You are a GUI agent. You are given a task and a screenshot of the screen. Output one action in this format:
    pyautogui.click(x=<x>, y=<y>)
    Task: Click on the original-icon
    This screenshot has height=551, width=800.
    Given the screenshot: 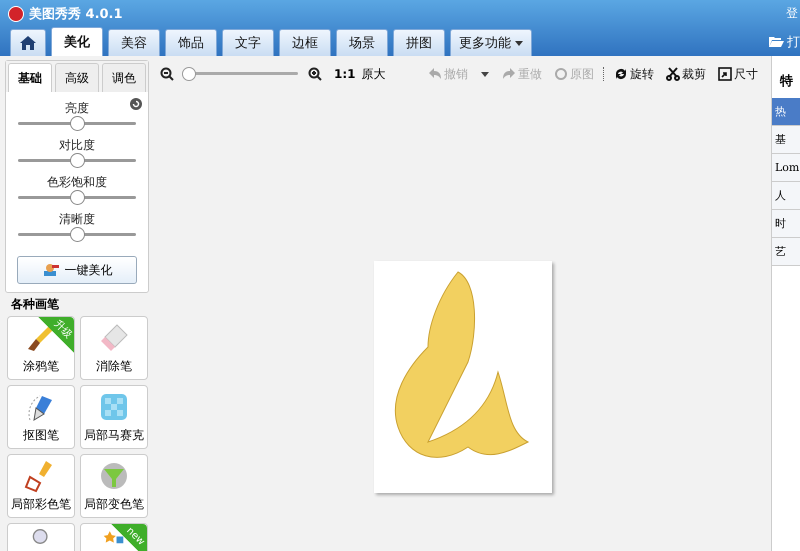 What is the action you would take?
    pyautogui.click(x=561, y=74)
    